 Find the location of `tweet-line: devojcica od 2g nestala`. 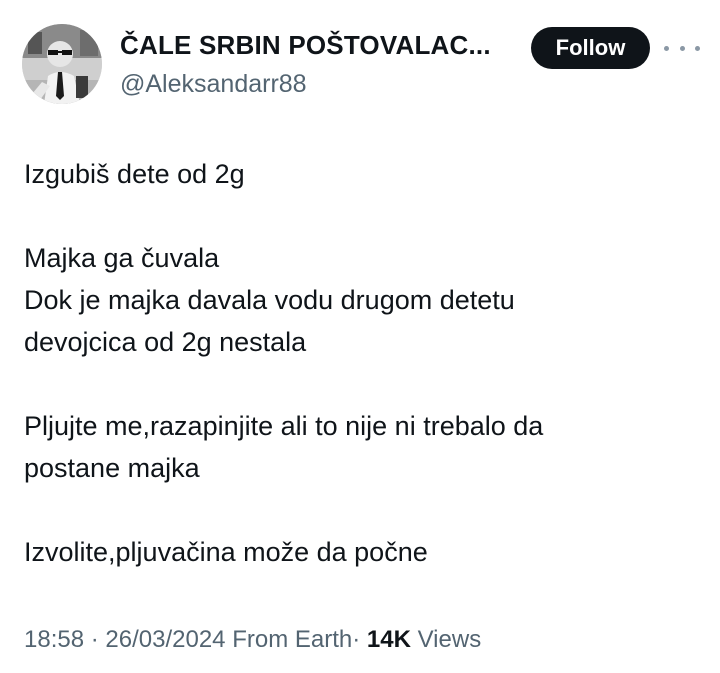

tweet-line: devojcica od 2g nestala is located at coordinates (165, 342).